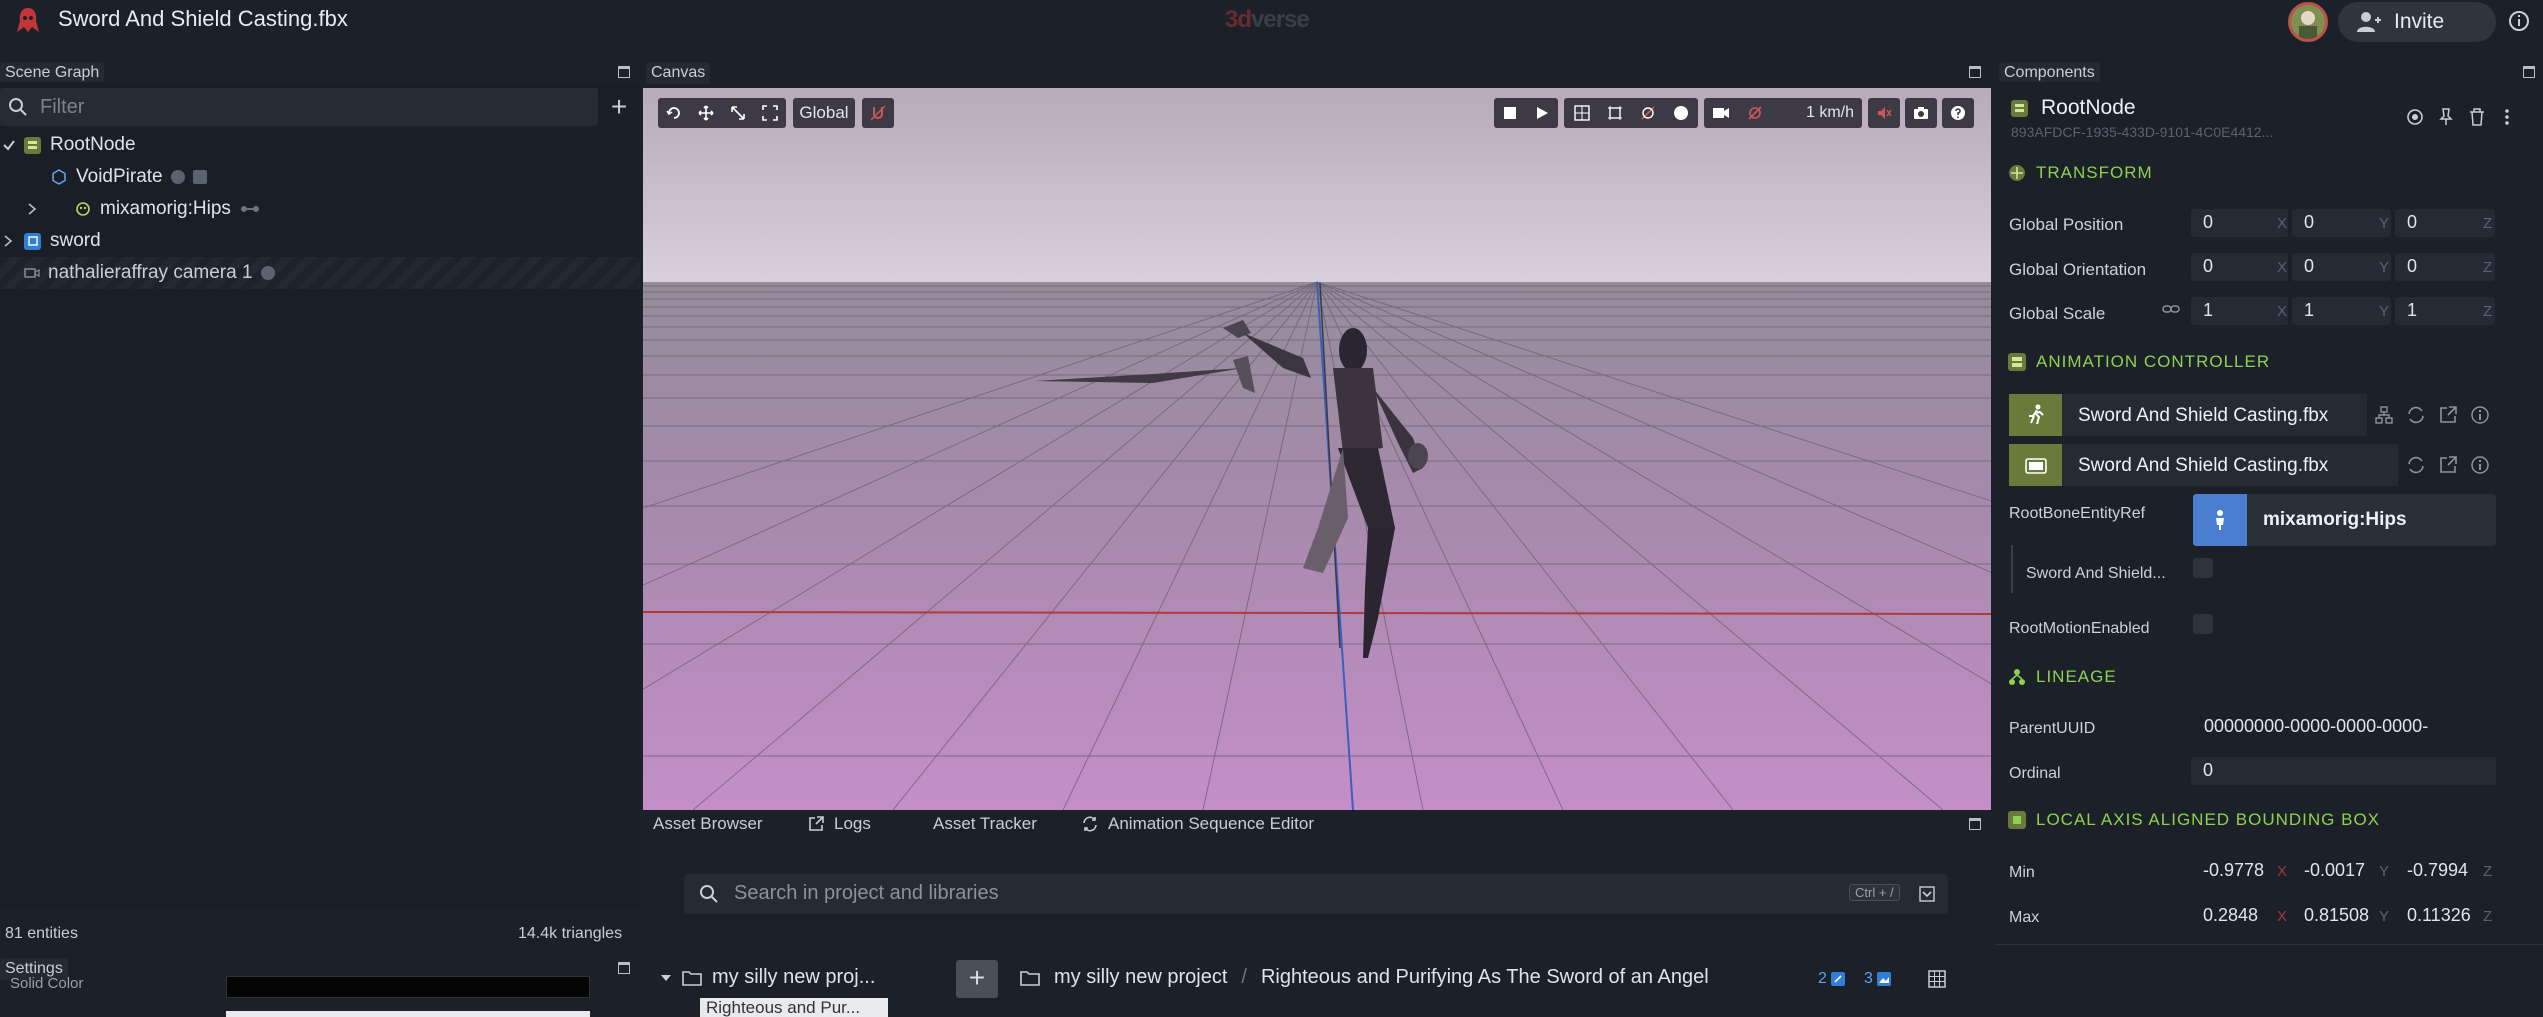  Describe the element at coordinates (1921, 113) in the screenshot. I see `screenshot-icon` at that location.